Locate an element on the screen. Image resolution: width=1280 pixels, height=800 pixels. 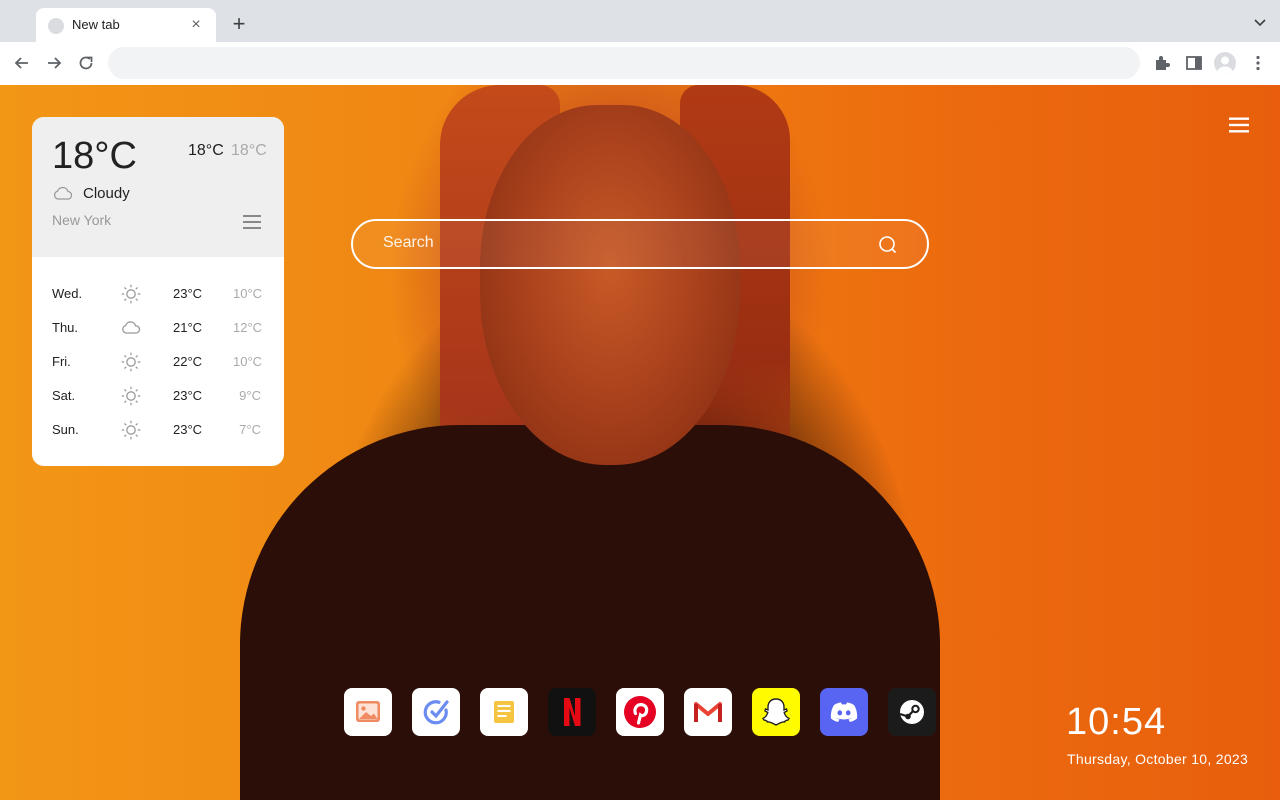
todo-app-shortcut is located at coordinates (436, 712).